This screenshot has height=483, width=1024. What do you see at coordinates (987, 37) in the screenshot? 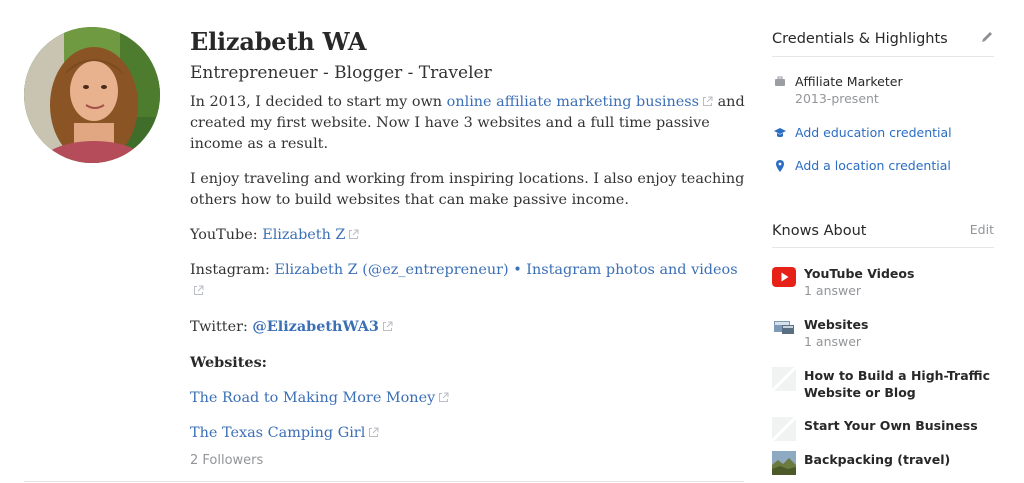
I see `pencil-icon` at bounding box center [987, 37].